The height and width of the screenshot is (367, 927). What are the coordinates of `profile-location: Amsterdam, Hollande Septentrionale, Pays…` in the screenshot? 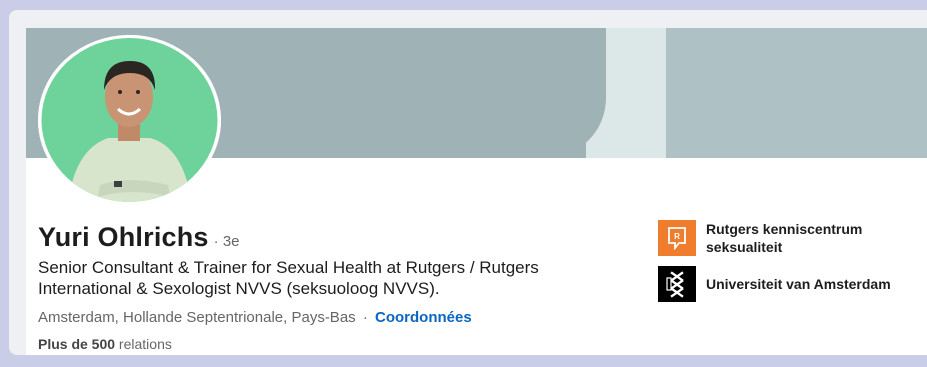 It's located at (197, 317).